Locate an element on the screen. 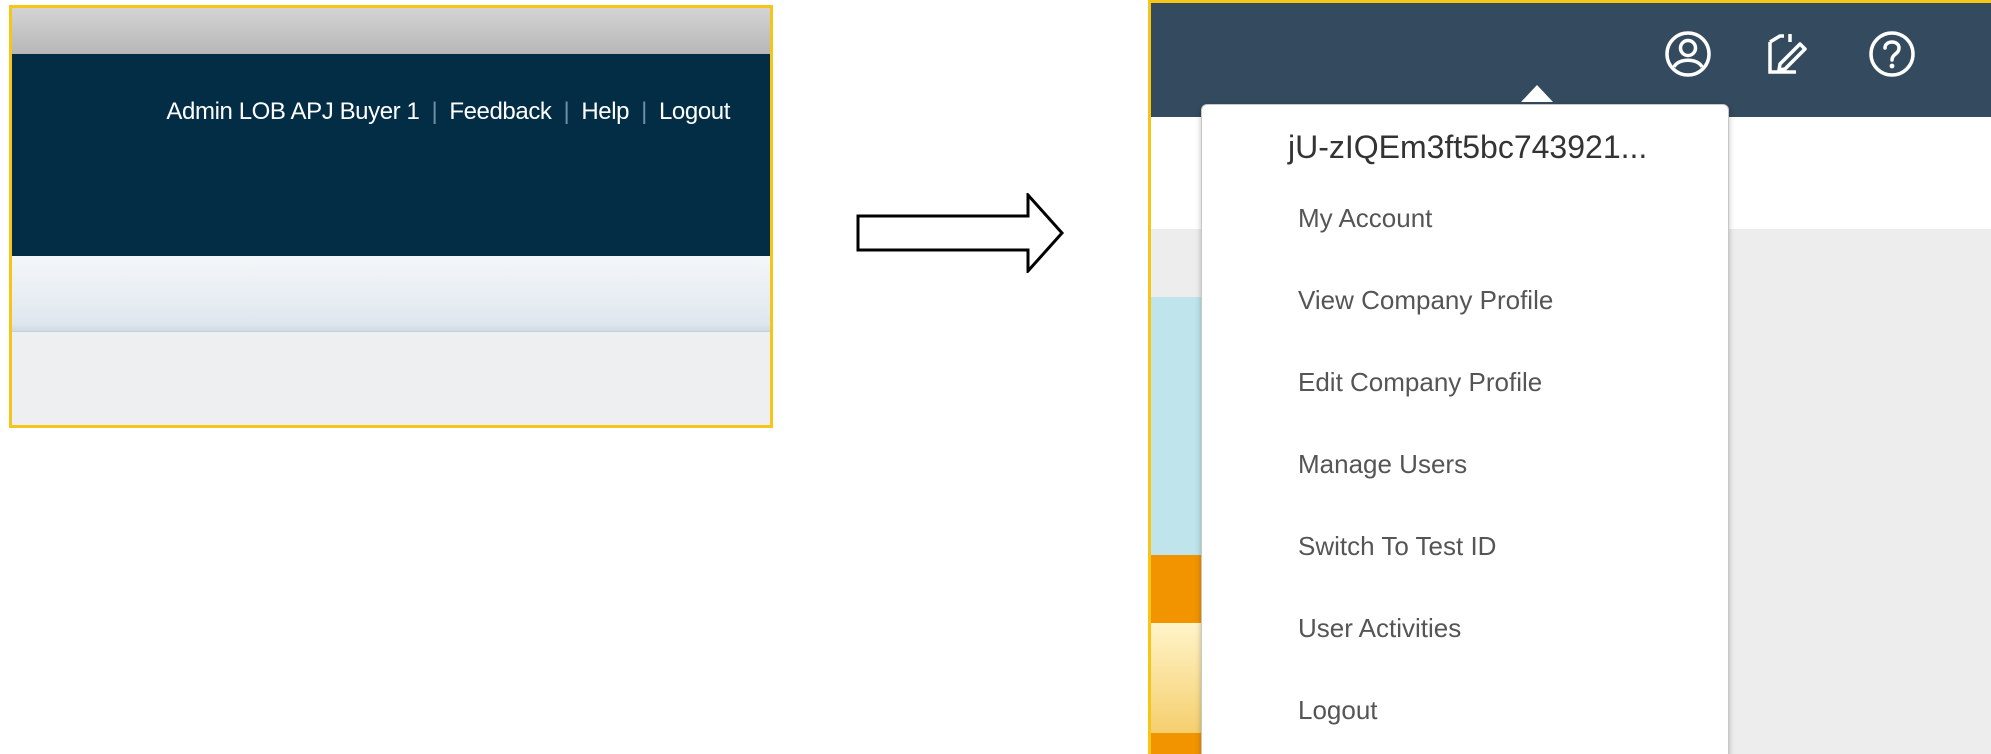  menu-item-manage-users: Manage Users is located at coordinates (1382, 464).